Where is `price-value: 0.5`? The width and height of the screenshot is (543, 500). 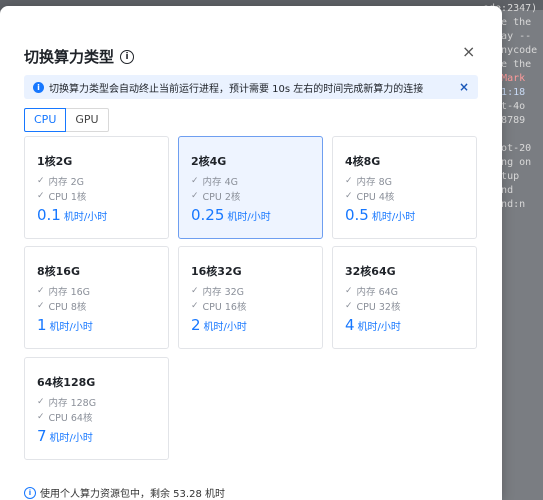 price-value: 0.5 is located at coordinates (357, 215).